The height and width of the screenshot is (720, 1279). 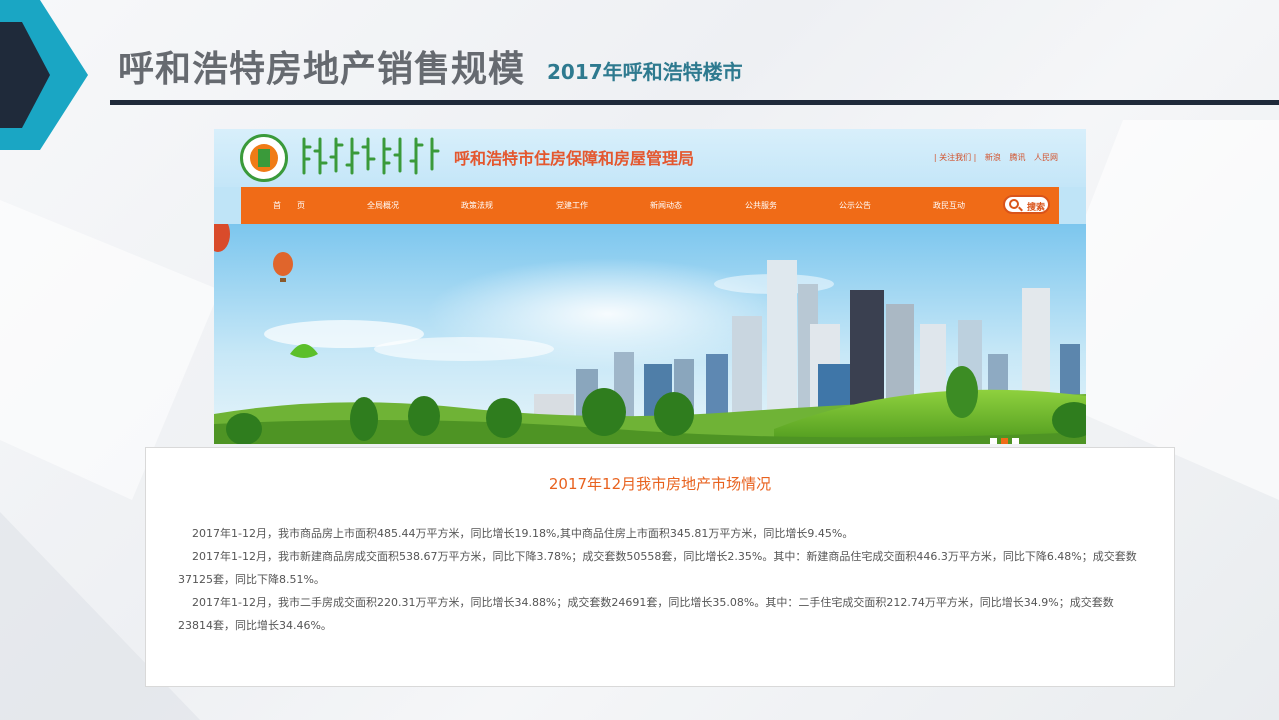 What do you see at coordinates (1026, 204) in the screenshot?
I see `search-button: 搜索` at bounding box center [1026, 204].